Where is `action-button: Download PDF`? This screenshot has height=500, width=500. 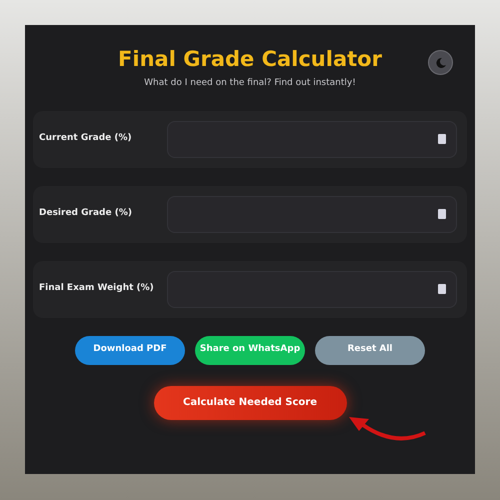 action-button: Download PDF is located at coordinates (130, 350).